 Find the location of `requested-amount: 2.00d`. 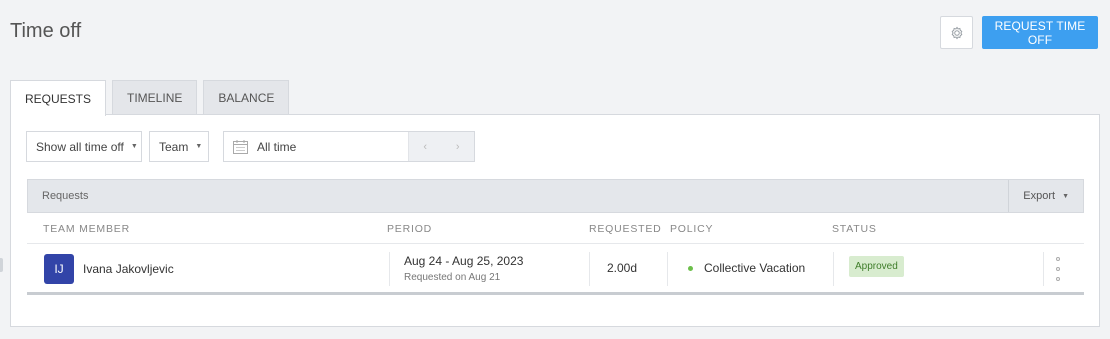

requested-amount: 2.00d is located at coordinates (622, 268).